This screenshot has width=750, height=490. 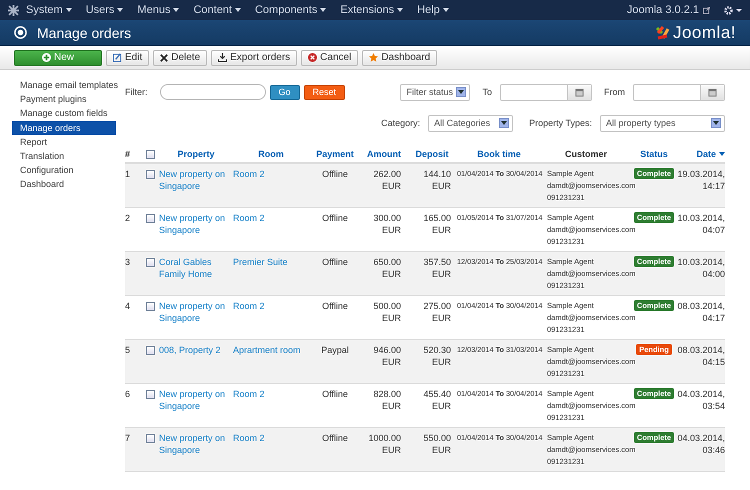 I want to click on menu-item: Help, so click(x=433, y=10).